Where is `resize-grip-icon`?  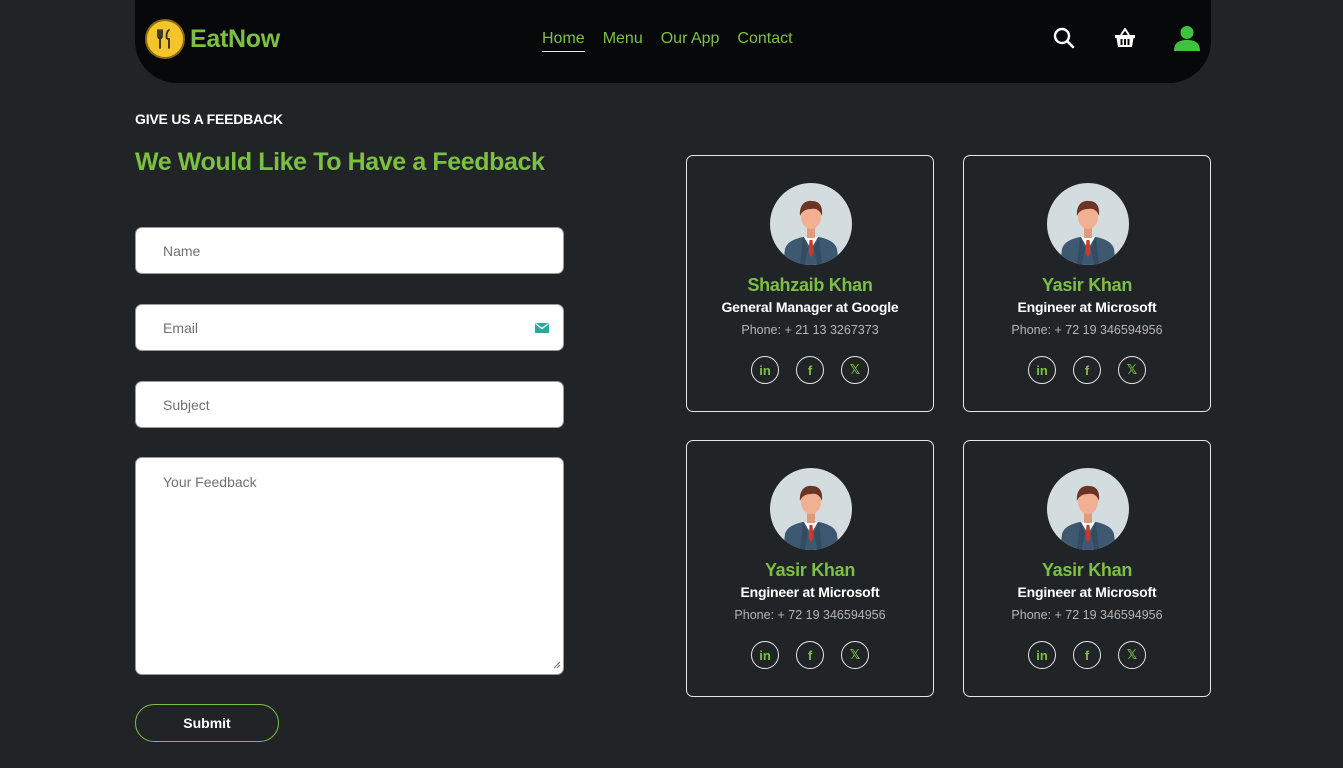
resize-grip-icon is located at coordinates (556, 664).